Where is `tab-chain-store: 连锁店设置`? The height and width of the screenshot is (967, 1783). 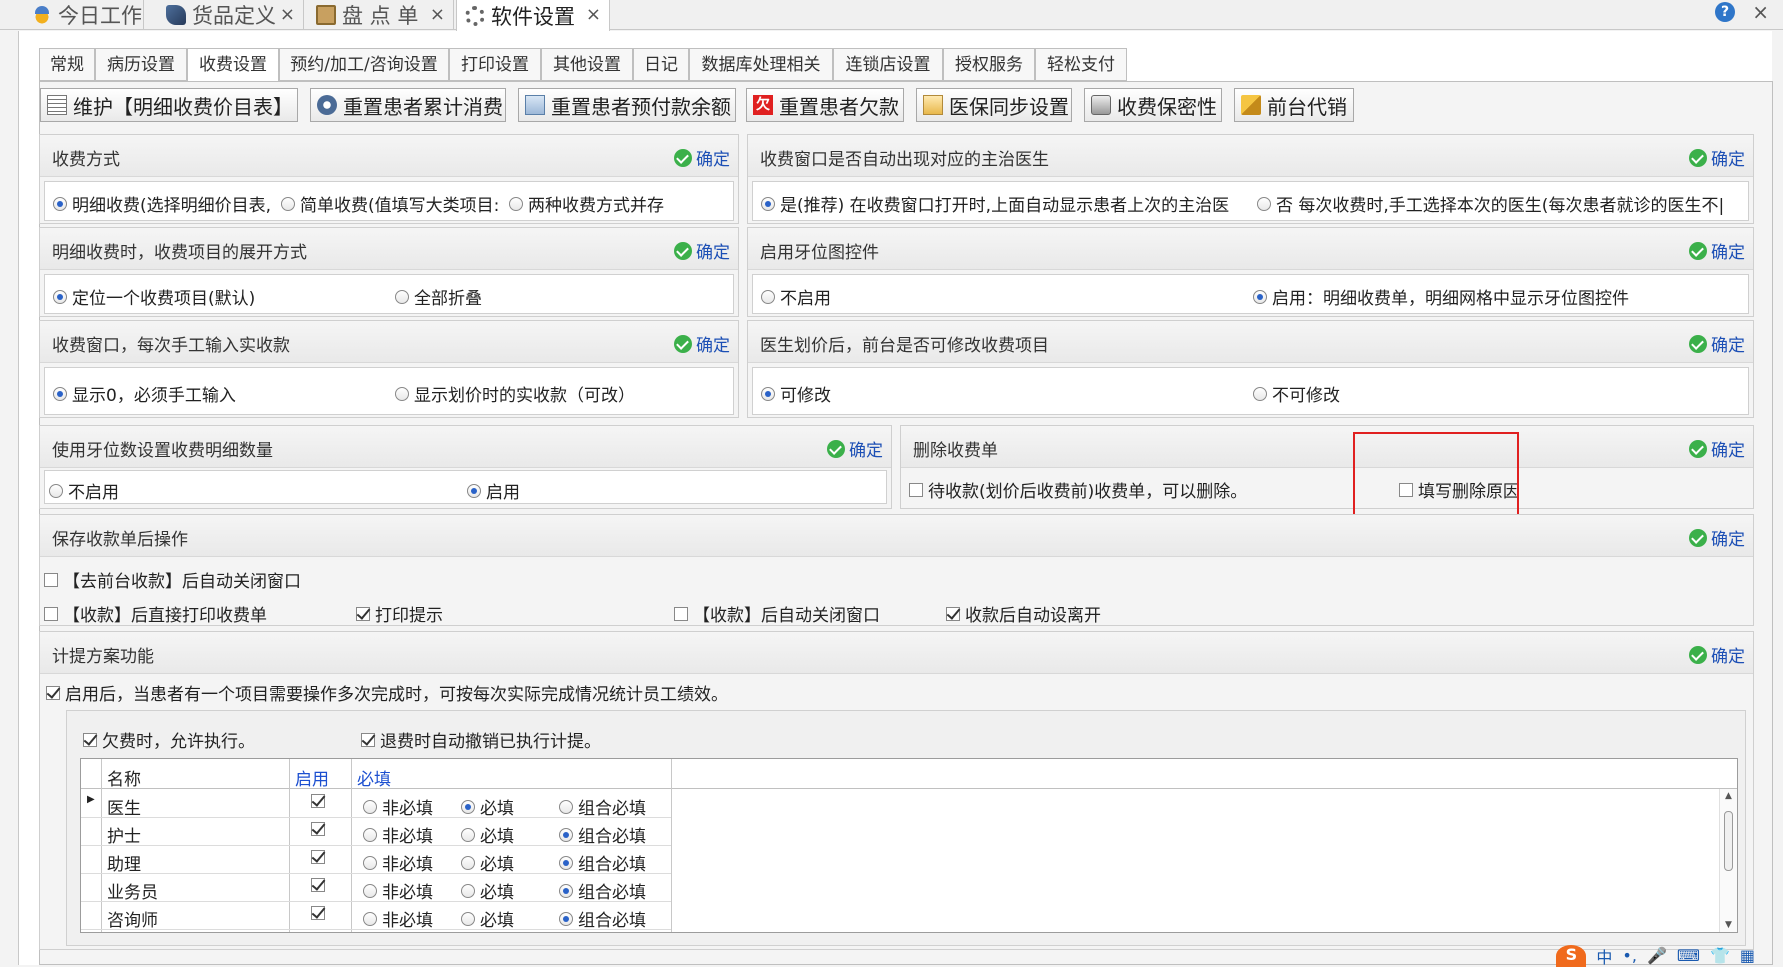
tab-chain-store: 连锁店设置 is located at coordinates (888, 64).